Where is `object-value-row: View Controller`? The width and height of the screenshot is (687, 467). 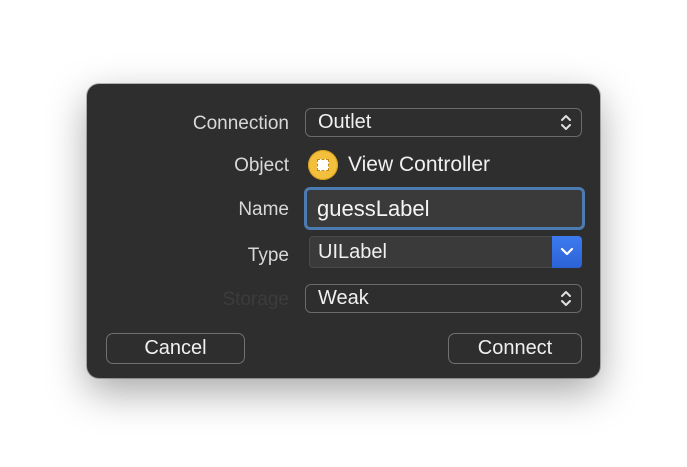 object-value-row: View Controller is located at coordinates (399, 165).